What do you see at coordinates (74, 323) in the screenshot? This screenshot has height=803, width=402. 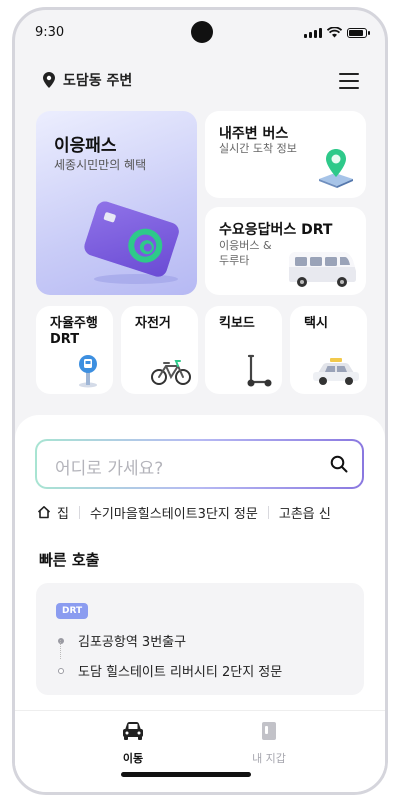 I see `autonomous-drt-title-line1: 자율주행` at bounding box center [74, 323].